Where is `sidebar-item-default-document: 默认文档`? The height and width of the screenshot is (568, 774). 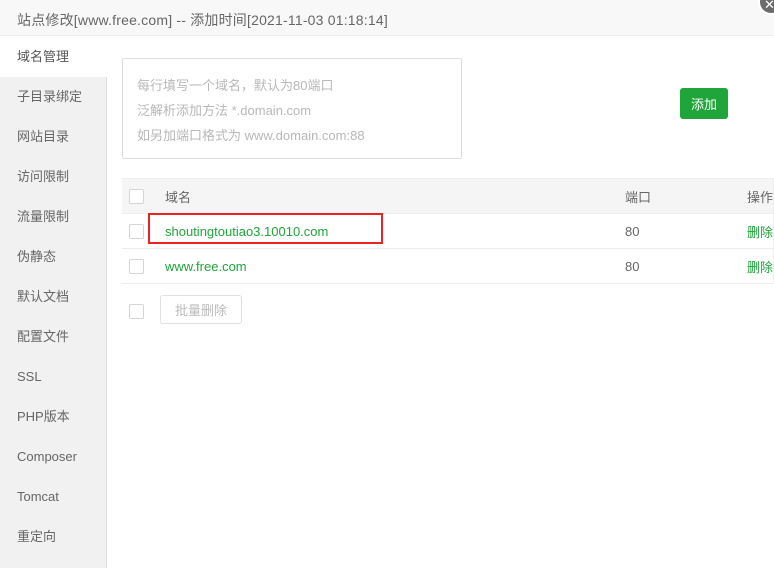
sidebar-item-default-document: 默认文档 is located at coordinates (53, 297).